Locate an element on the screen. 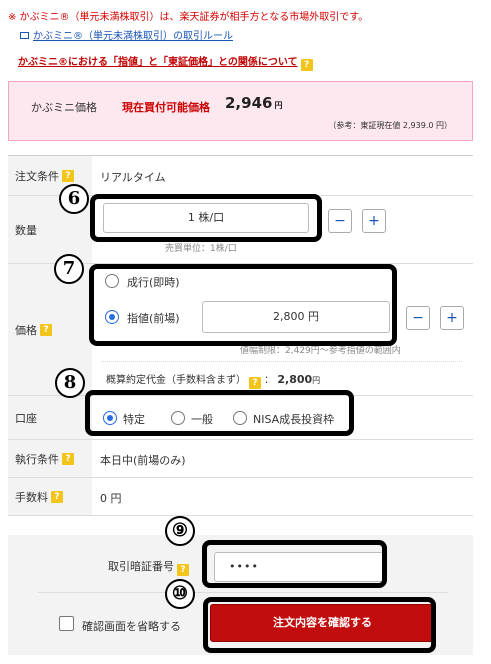  execution-row: 執行条件? 本日中(前場のみ) is located at coordinates (240, 459).